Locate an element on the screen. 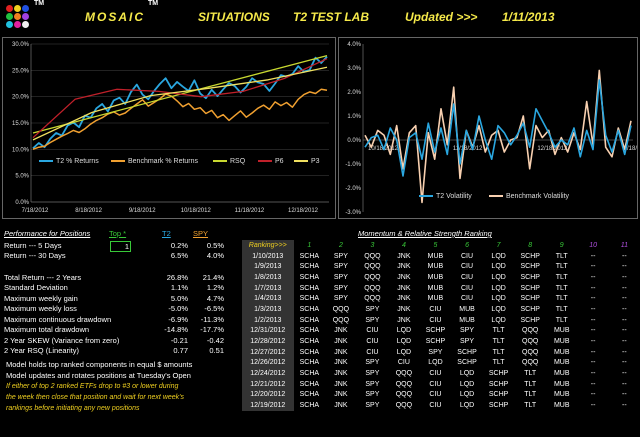 This screenshot has width=640, height=437. ranking-date: 12/28/2012 is located at coordinates (268, 341).